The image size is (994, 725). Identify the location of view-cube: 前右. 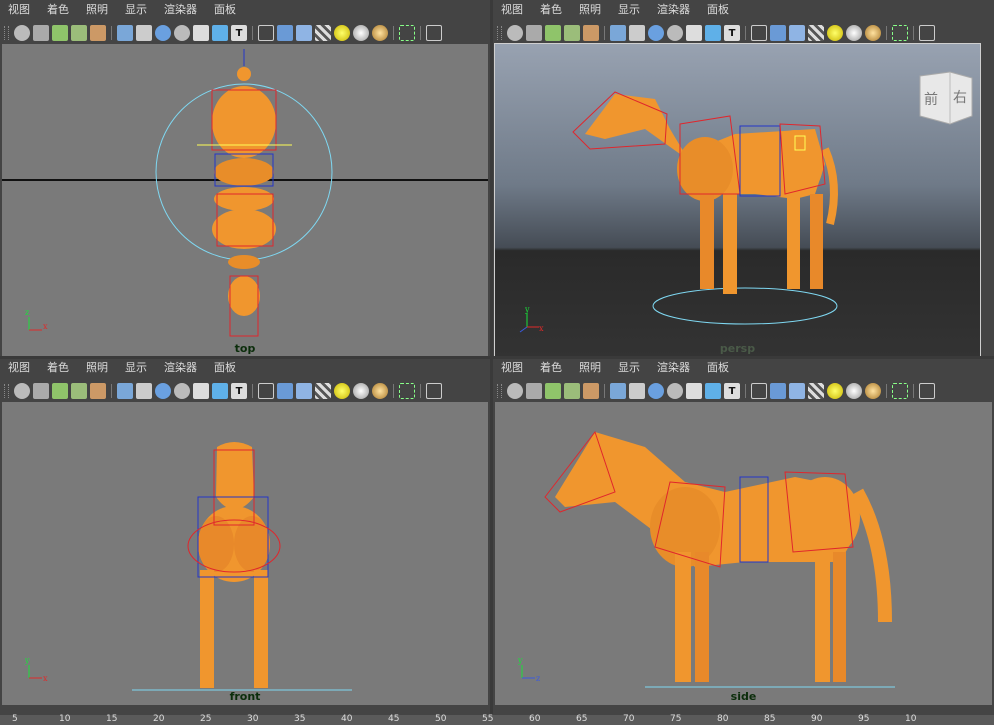
(946, 96).